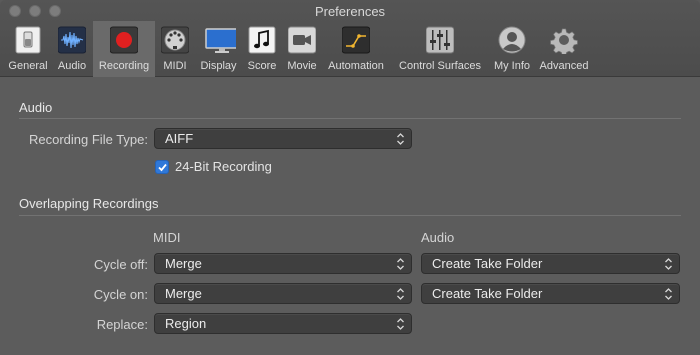 Image resolution: width=700 pixels, height=355 pixels. What do you see at coordinates (283, 323) in the screenshot?
I see `replace-midi-popup: Region` at bounding box center [283, 323].